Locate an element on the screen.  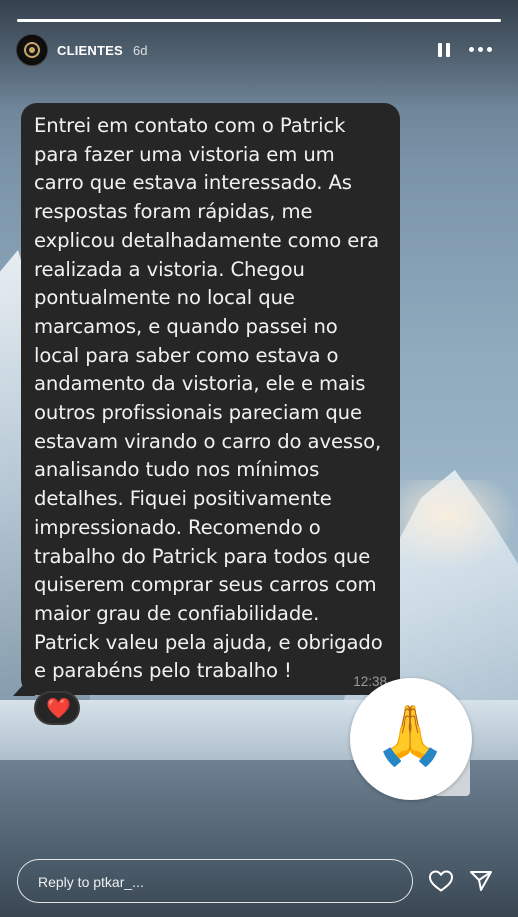
send-icon is located at coordinates (481, 881).